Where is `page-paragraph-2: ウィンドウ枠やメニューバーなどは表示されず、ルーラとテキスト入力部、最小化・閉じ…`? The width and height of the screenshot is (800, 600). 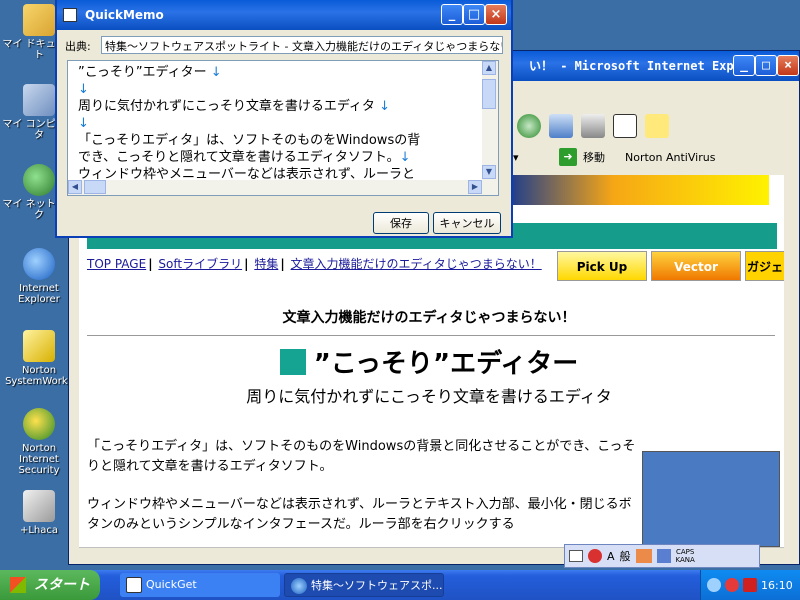
page-paragraph-2: ウィンドウ枠やメニューバーなどは表示されず、ルーラとテキスト入力部、最小化・閉じ… is located at coordinates (359, 514).